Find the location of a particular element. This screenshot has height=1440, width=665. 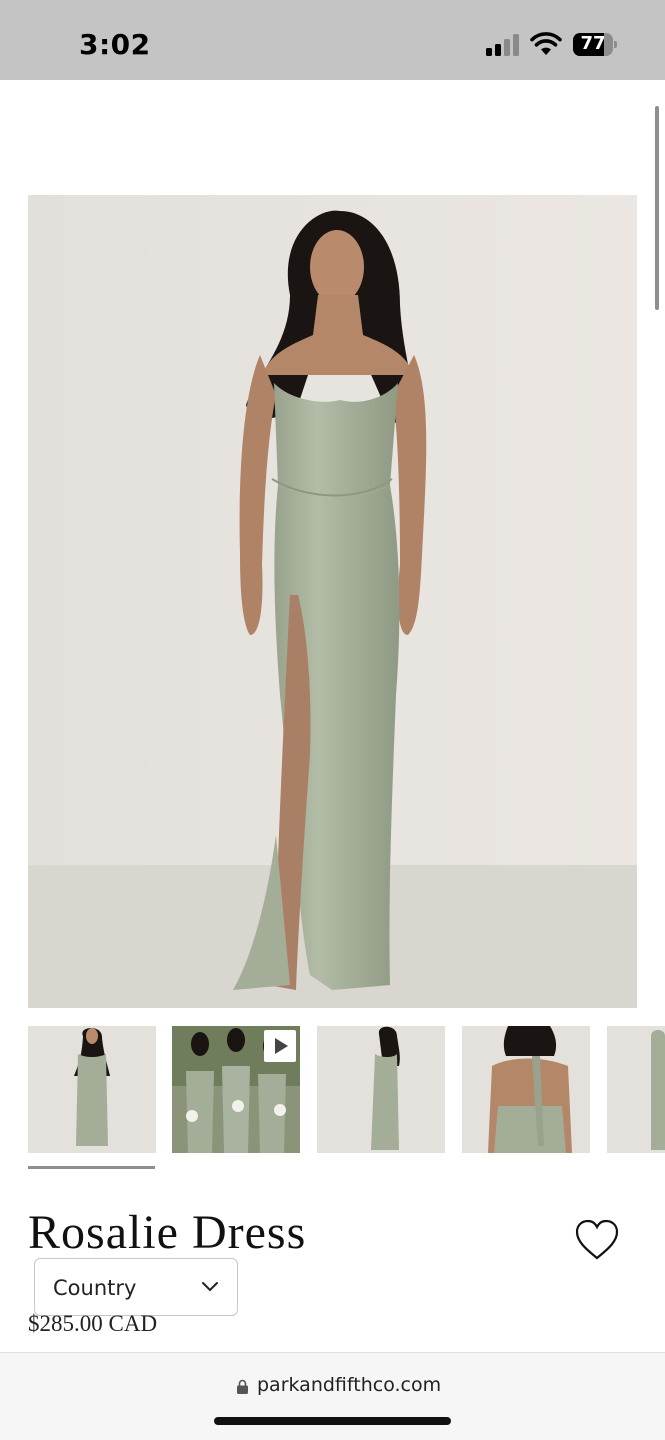

home-indicator is located at coordinates (332, 1421).